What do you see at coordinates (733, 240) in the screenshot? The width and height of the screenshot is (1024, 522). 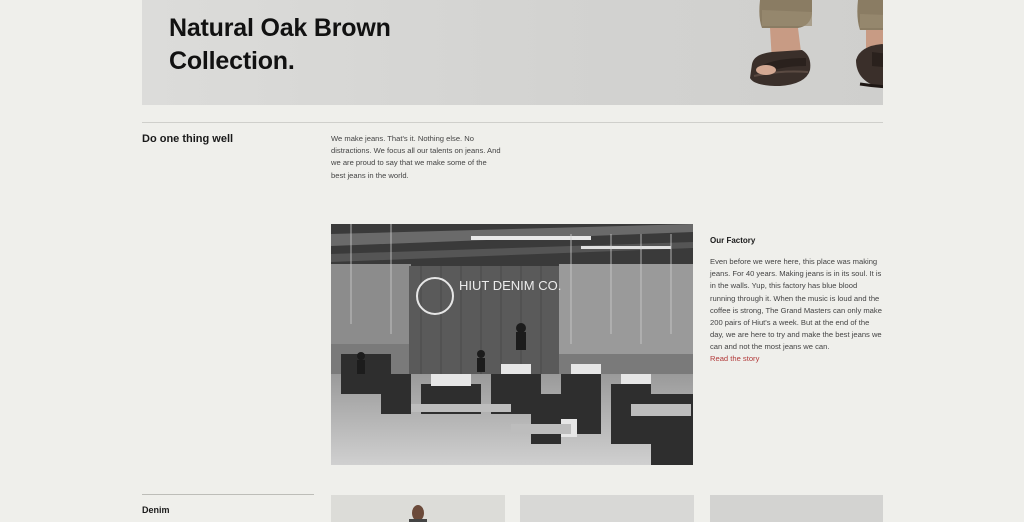 I see `factory-heading: Our Factory` at bounding box center [733, 240].